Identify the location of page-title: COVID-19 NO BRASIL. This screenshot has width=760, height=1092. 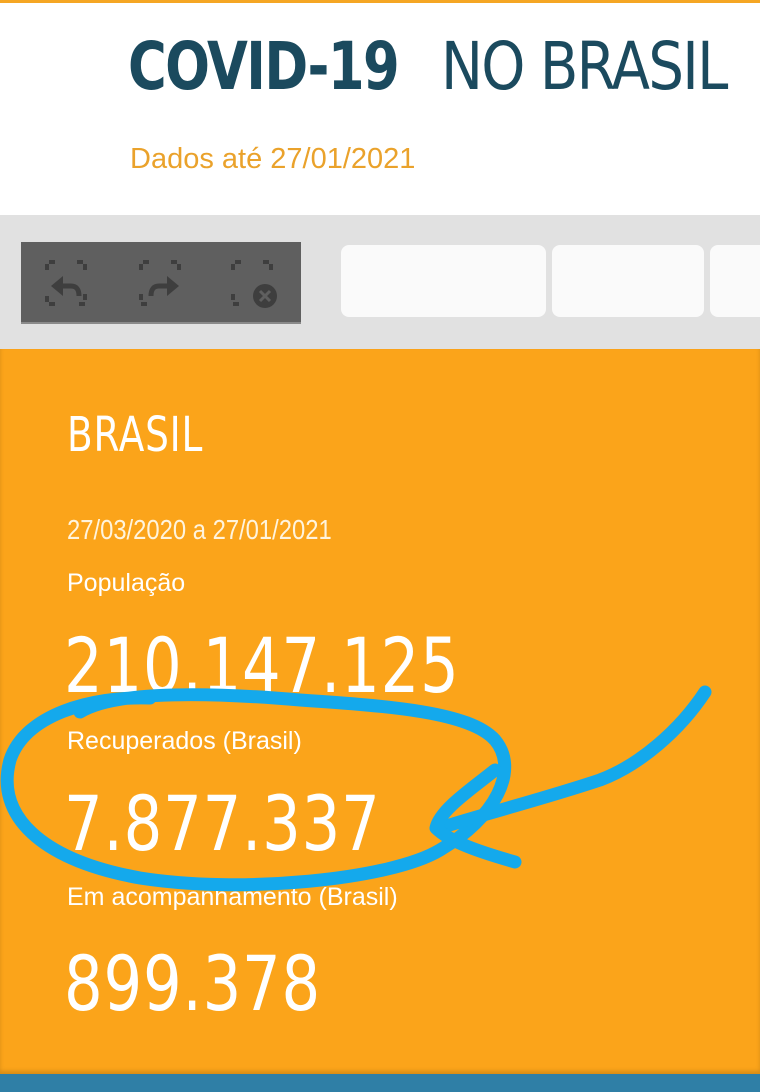
(444, 67).